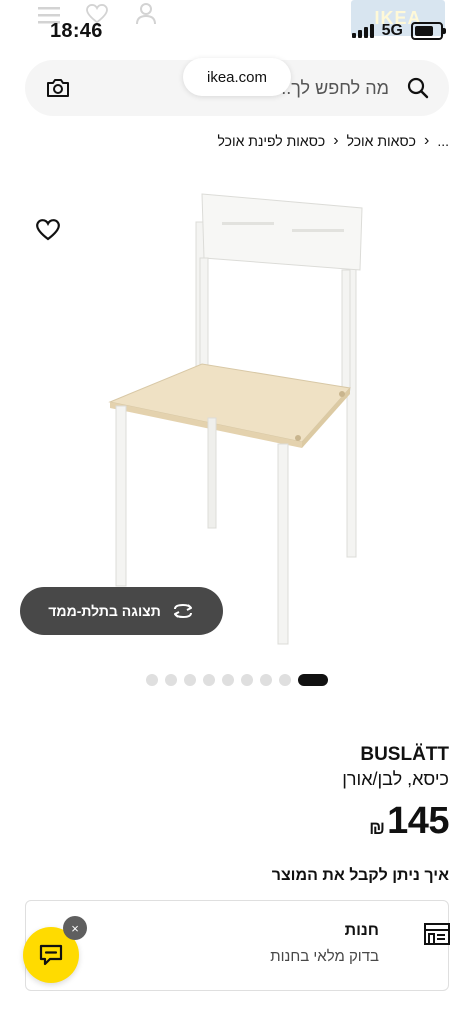 The height and width of the screenshot is (1024, 473). What do you see at coordinates (361, 930) in the screenshot?
I see `store-label: חנות` at bounding box center [361, 930].